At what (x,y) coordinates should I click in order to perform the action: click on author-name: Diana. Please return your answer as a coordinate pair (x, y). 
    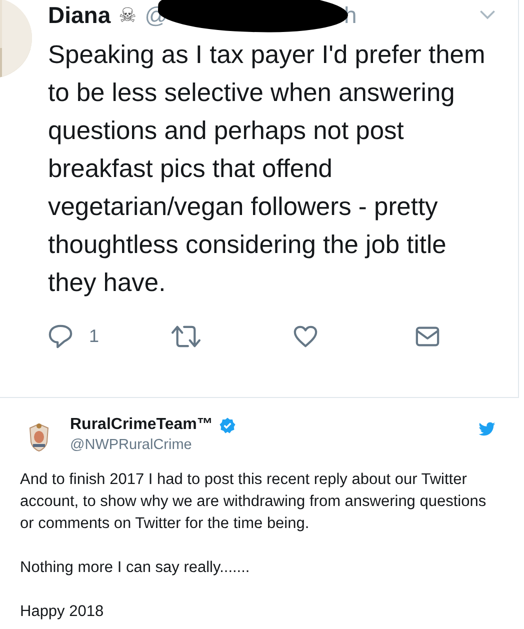
    Looking at the image, I should click on (79, 15).